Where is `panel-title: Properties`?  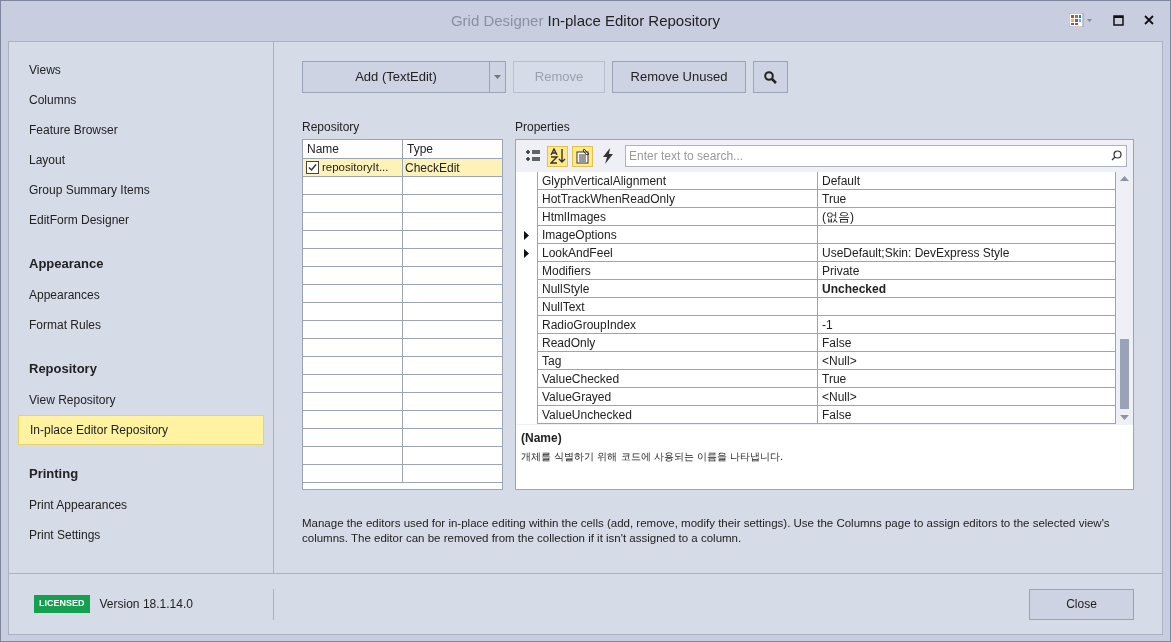
panel-title: Properties is located at coordinates (543, 126).